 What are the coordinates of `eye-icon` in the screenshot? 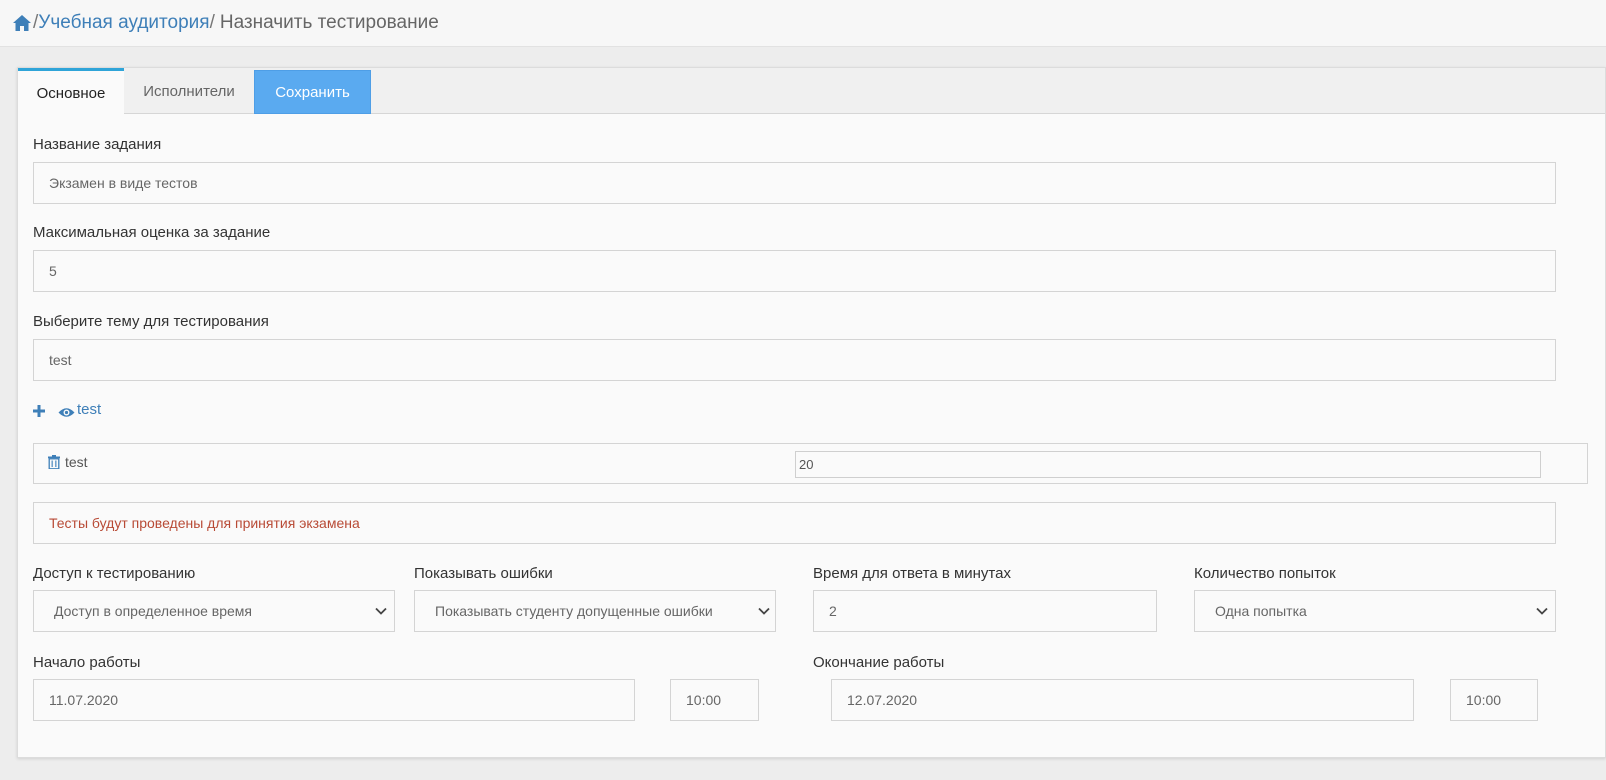 It's located at (66, 414).